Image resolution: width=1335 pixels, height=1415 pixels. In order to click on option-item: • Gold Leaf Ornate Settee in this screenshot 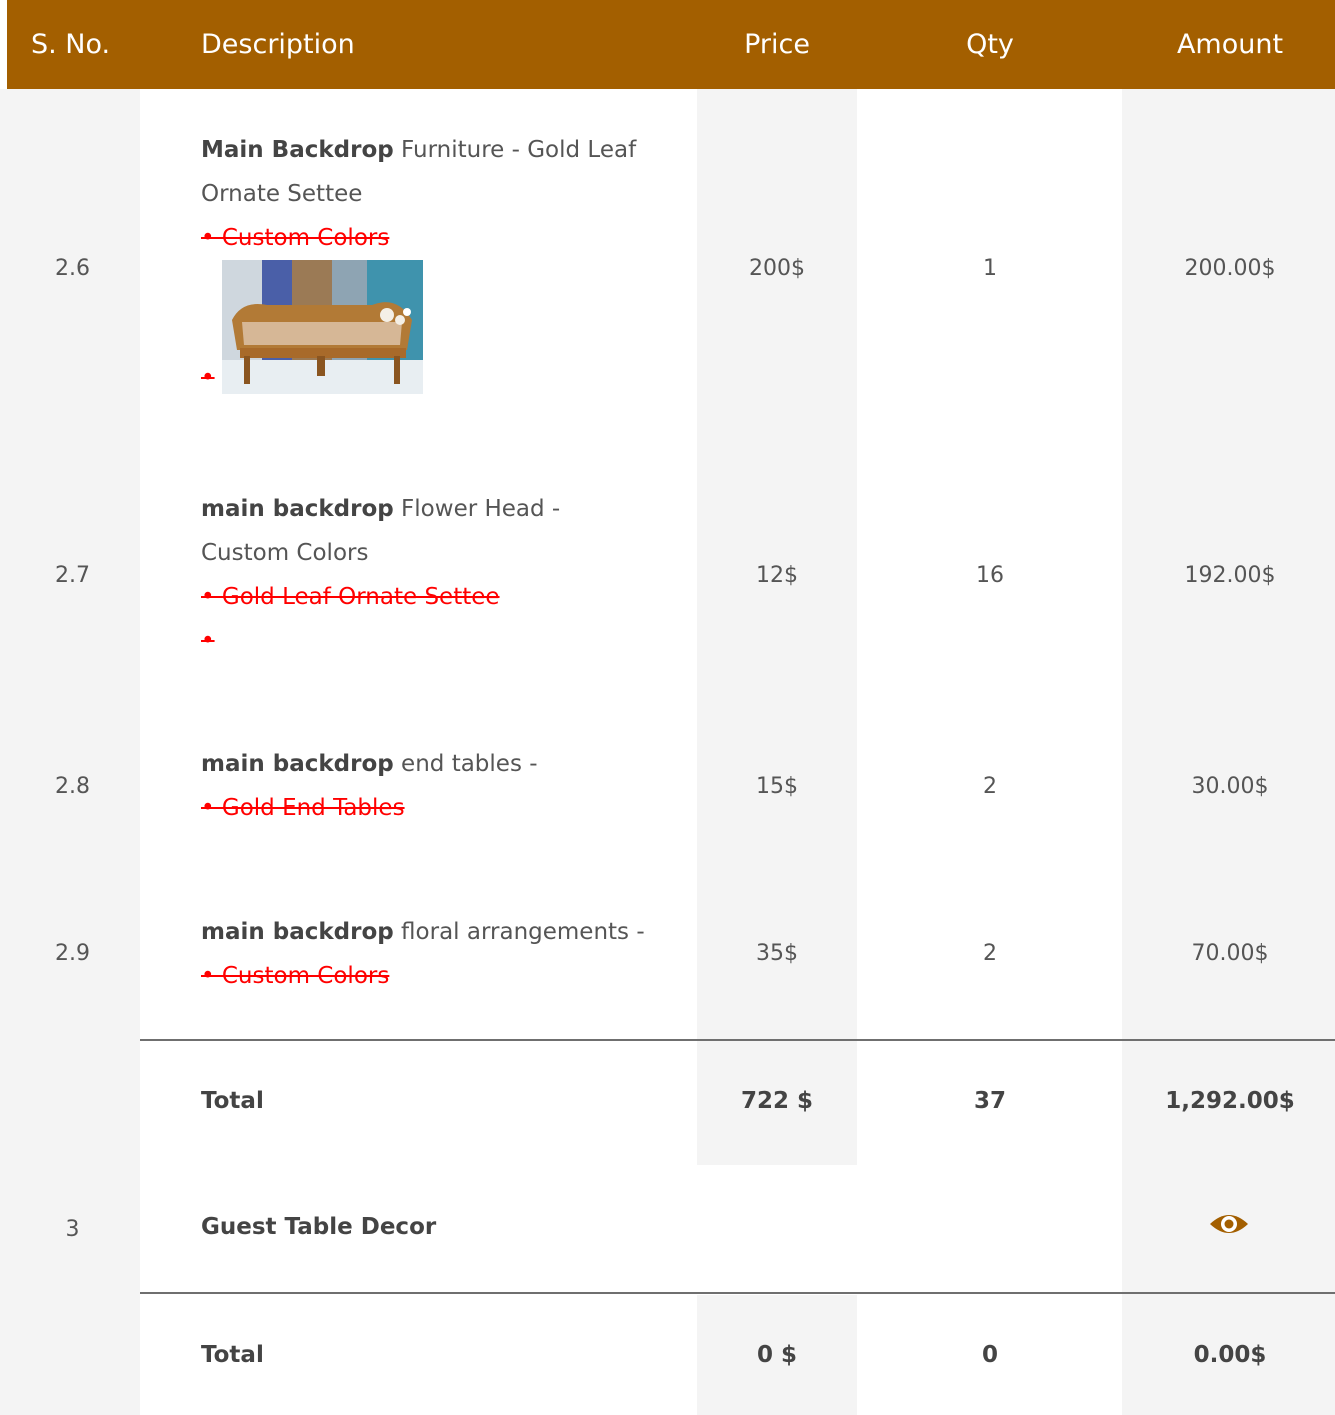, I will do `click(350, 597)`.